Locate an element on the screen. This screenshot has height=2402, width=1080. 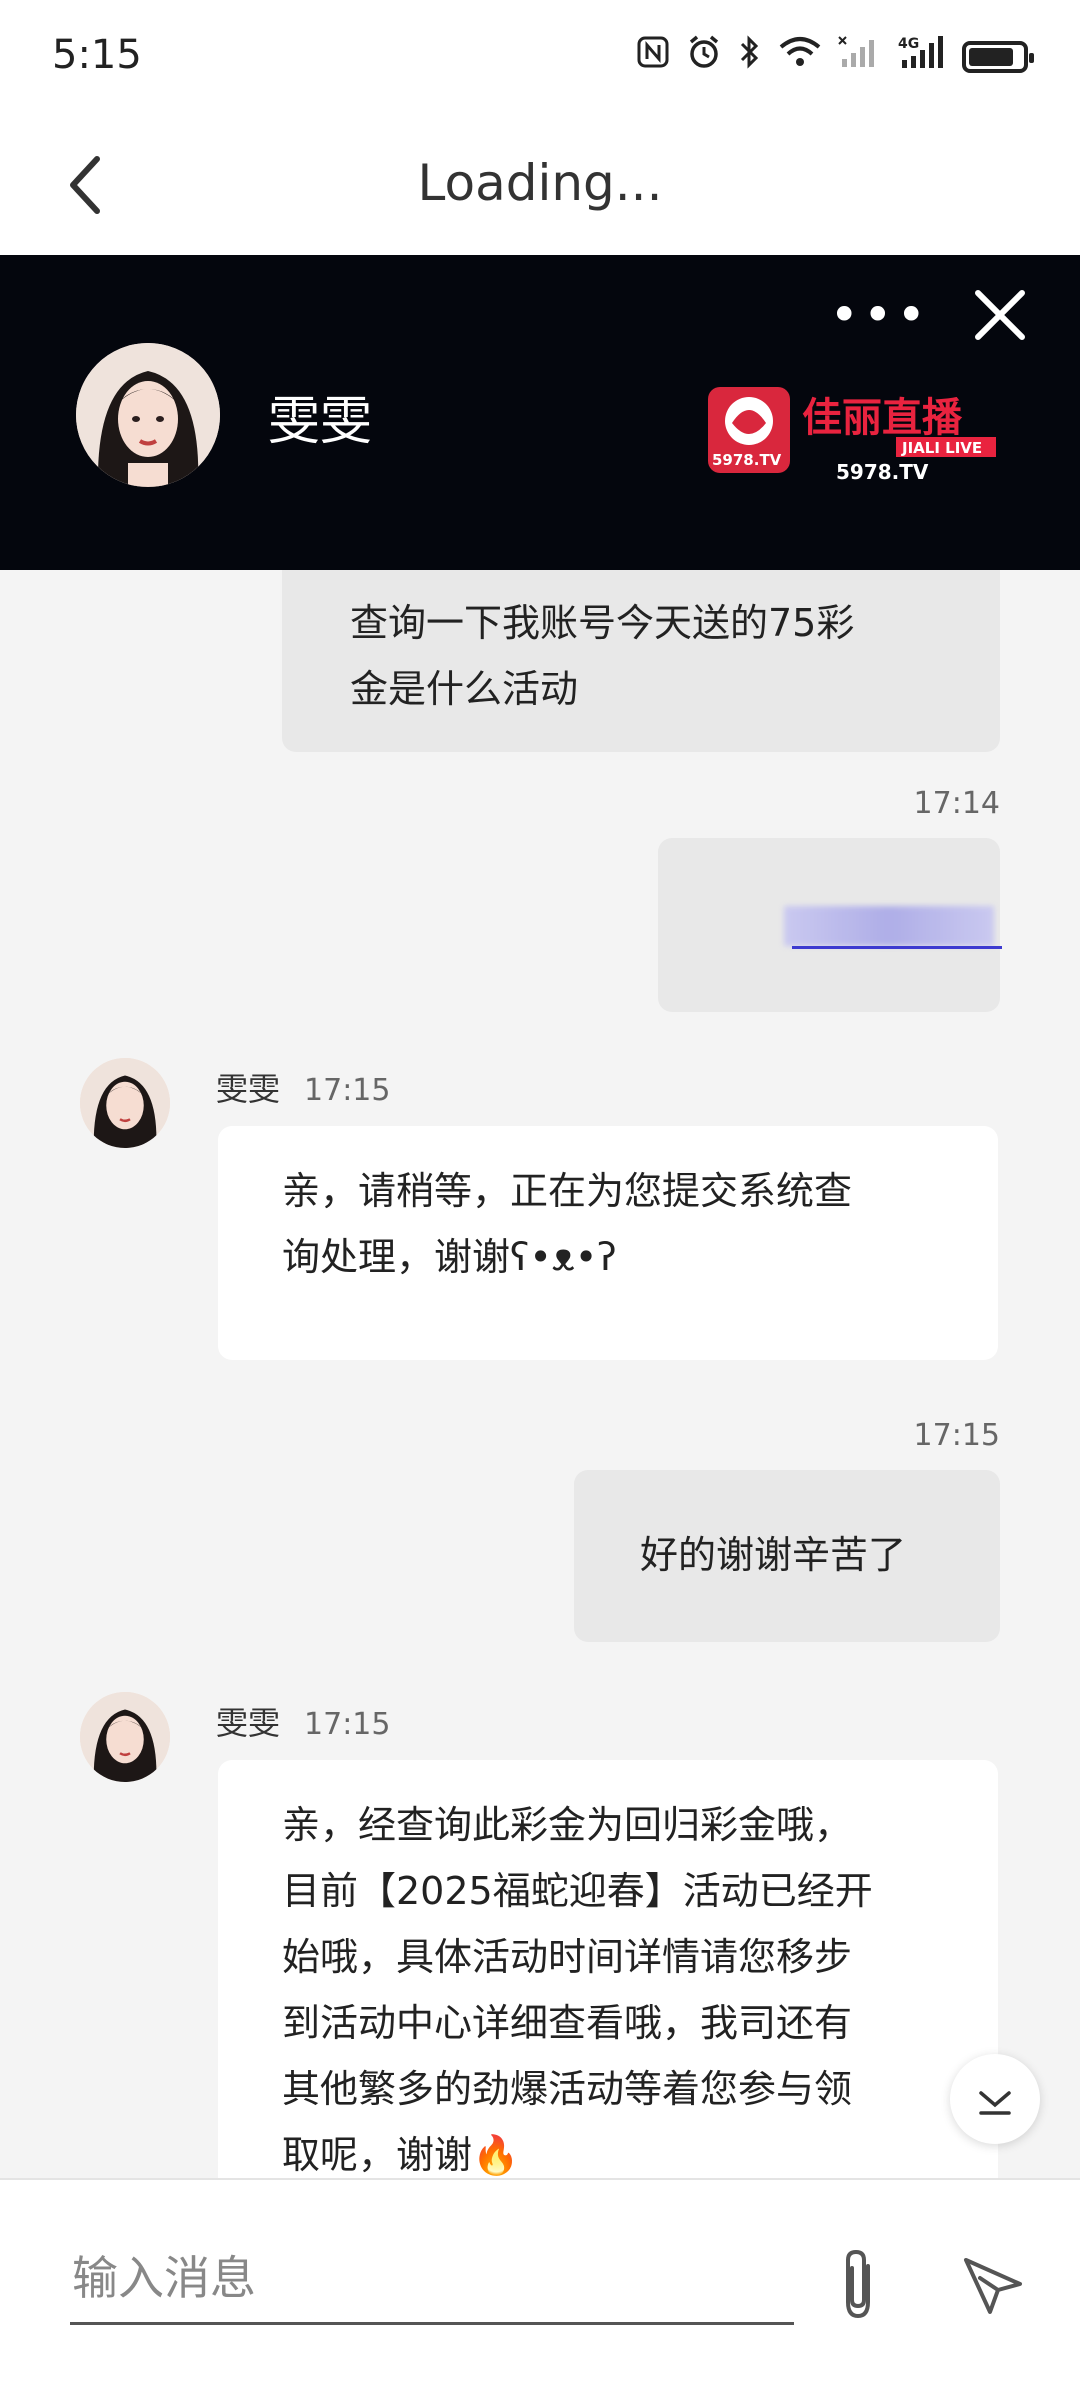
user-message-bubble: 好的谢谢辛苦了 is located at coordinates (787, 1556).